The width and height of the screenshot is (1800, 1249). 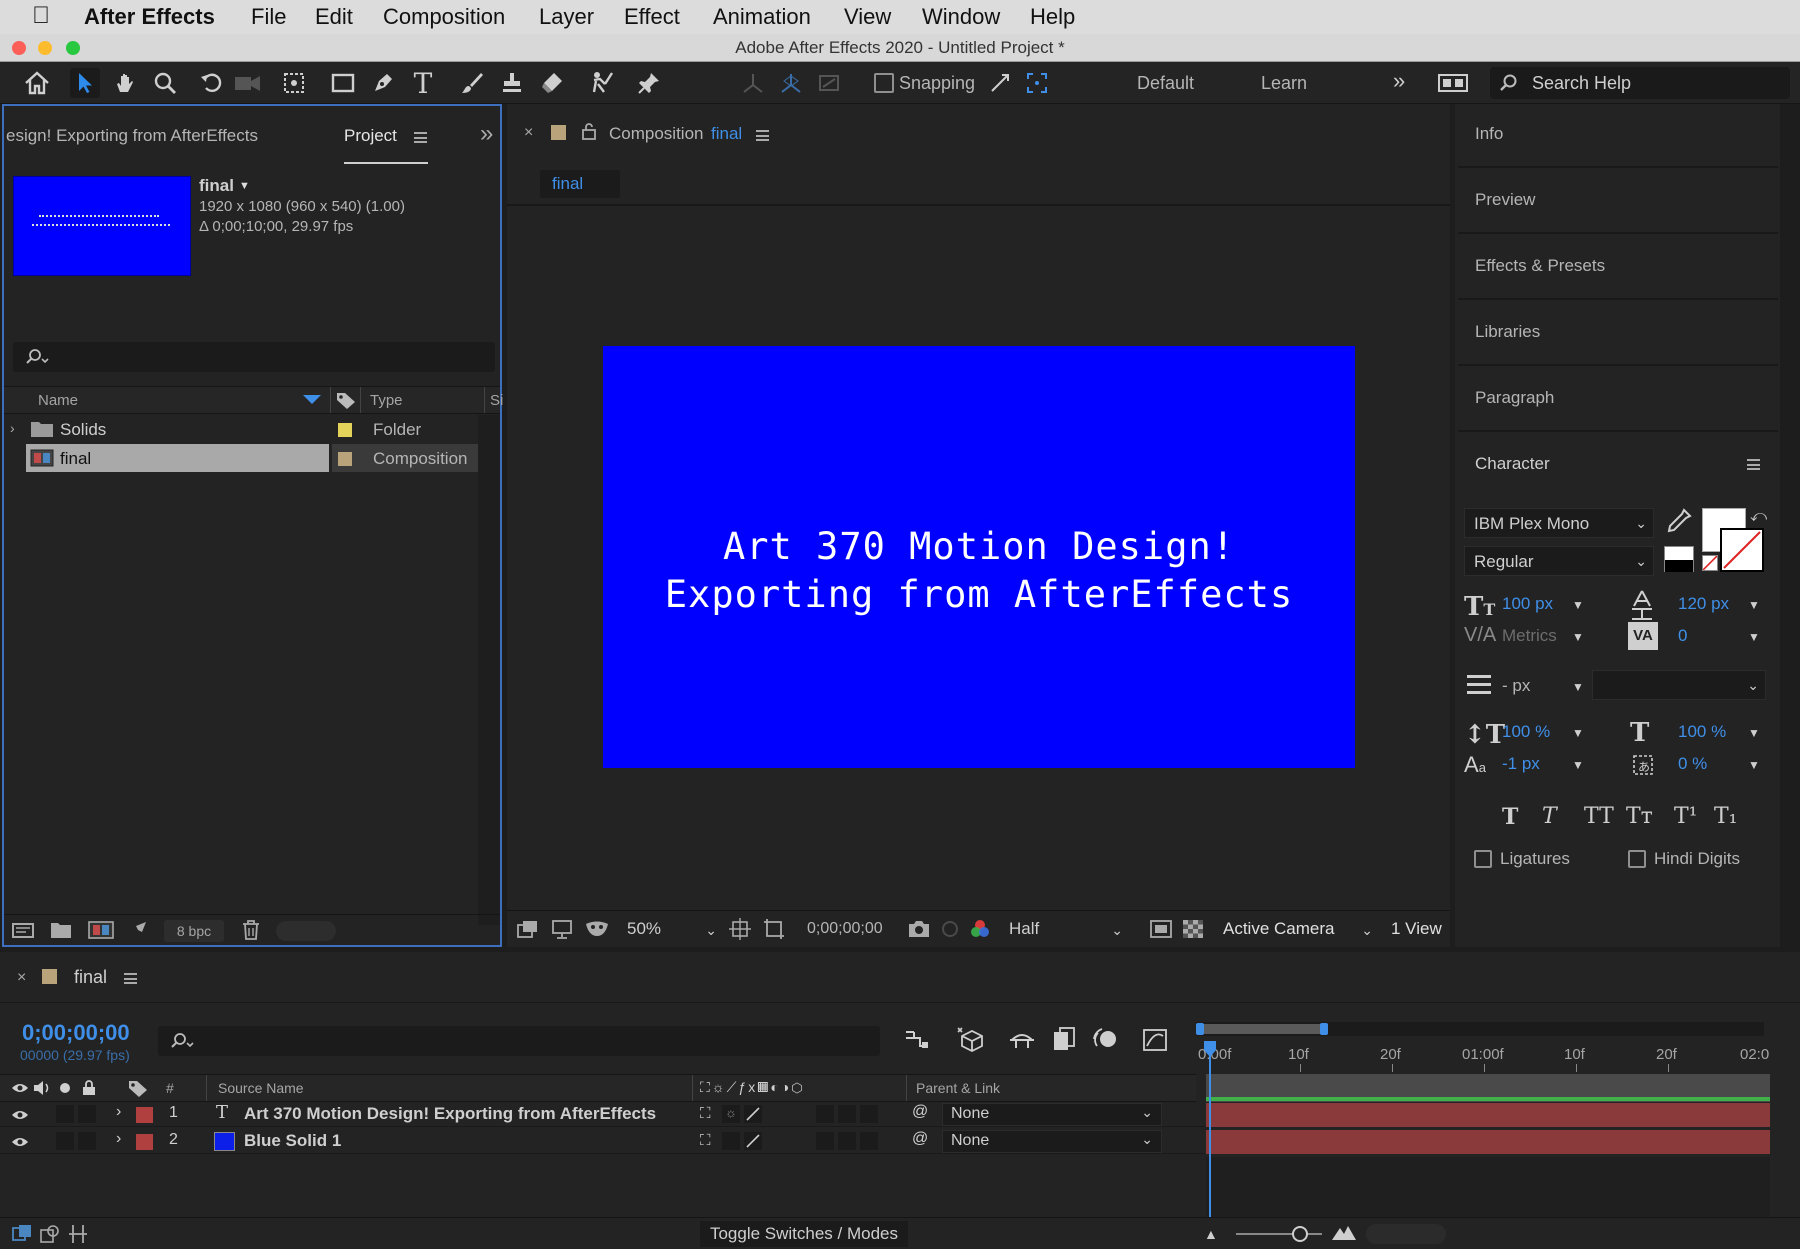 What do you see at coordinates (602, 1141) in the screenshot?
I see `layer-row: › 2 Blue Solid 1 ⛶ @ None ⌄` at bounding box center [602, 1141].